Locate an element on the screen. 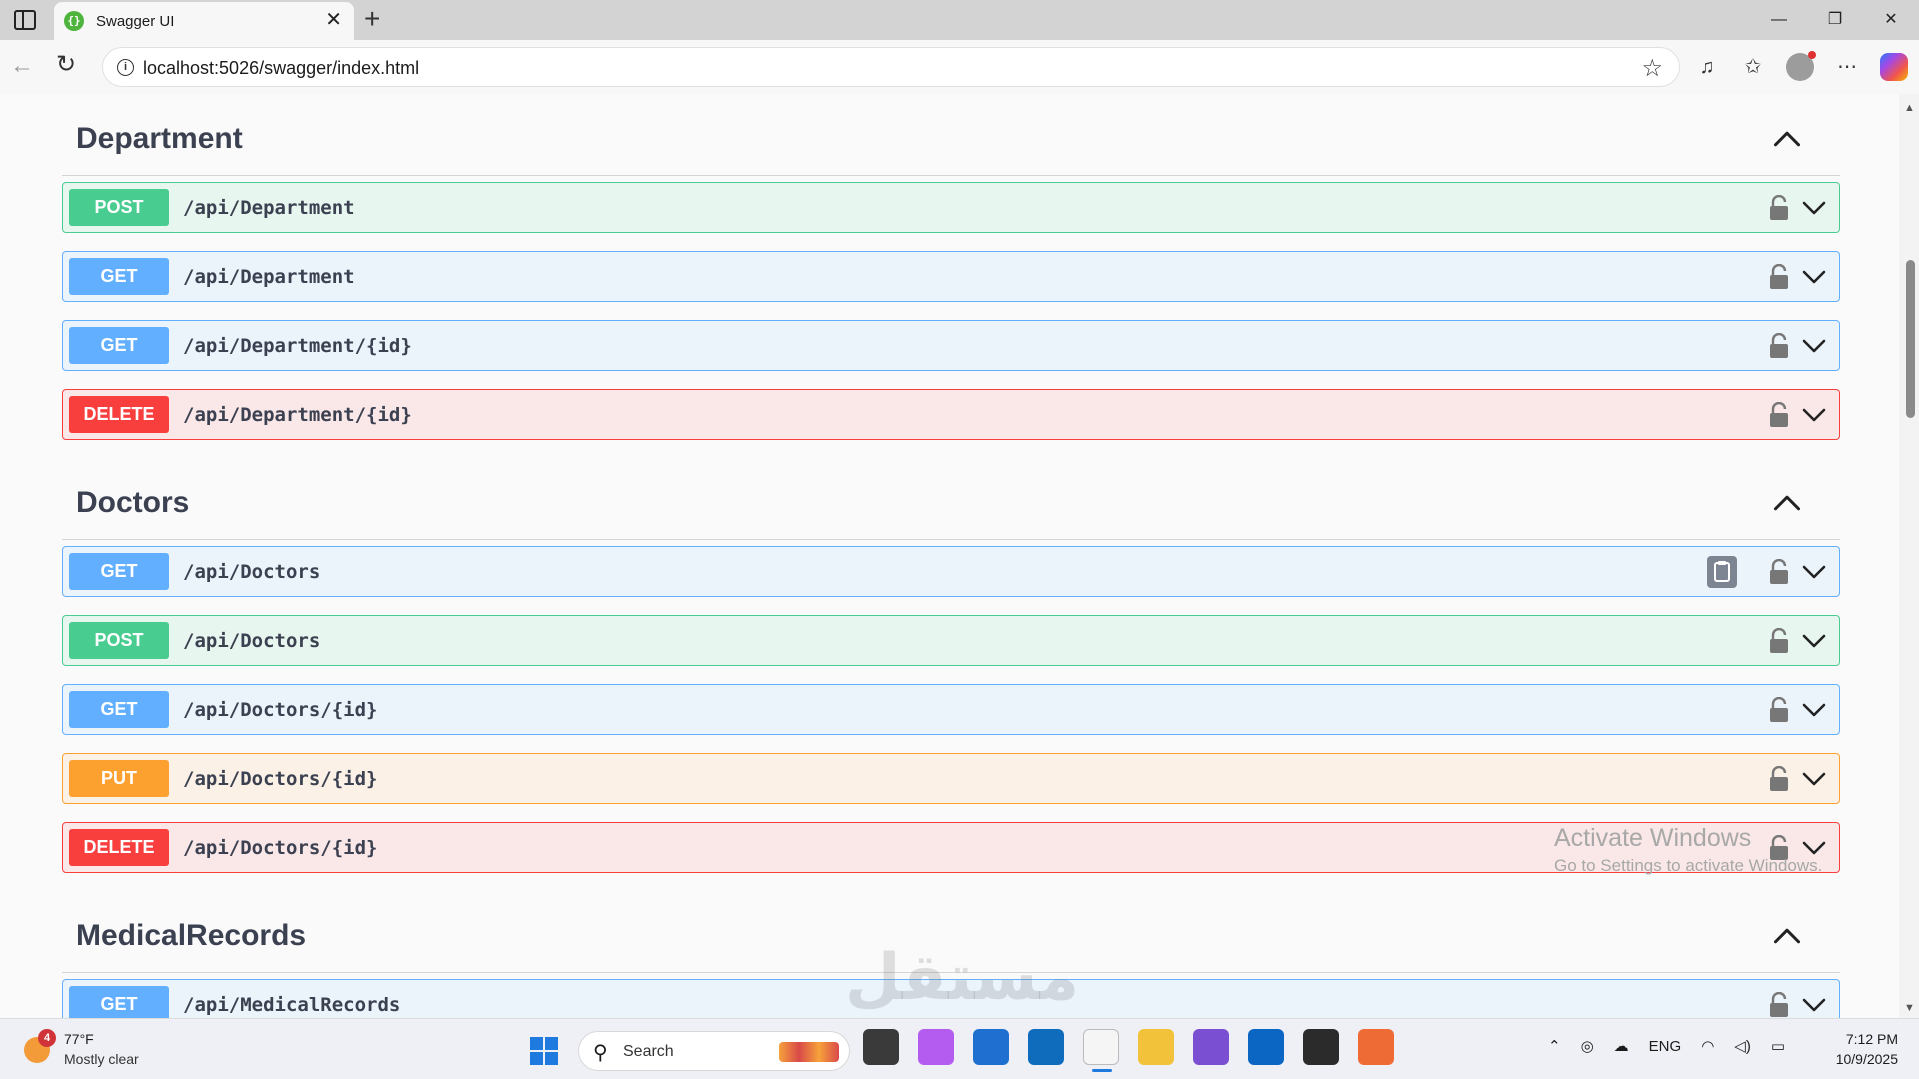  chevron-up-icon: ⌃ is located at coordinates (1554, 1046).